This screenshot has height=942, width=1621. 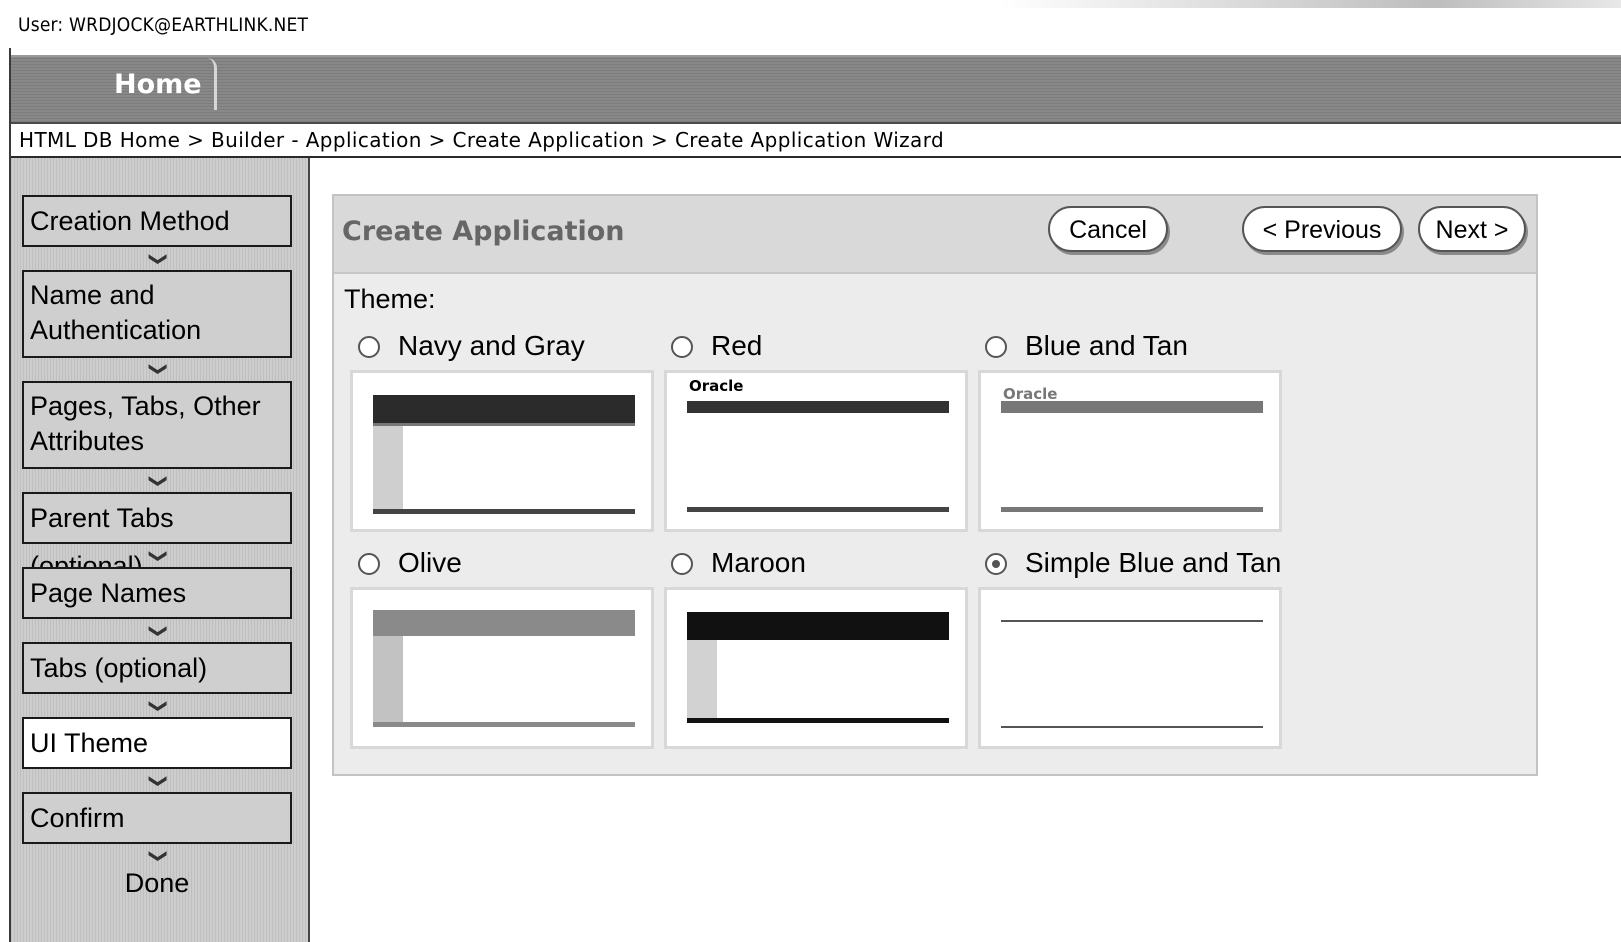 What do you see at coordinates (1153, 562) in the screenshot?
I see `theme-name: Simple Blue and Tan` at bounding box center [1153, 562].